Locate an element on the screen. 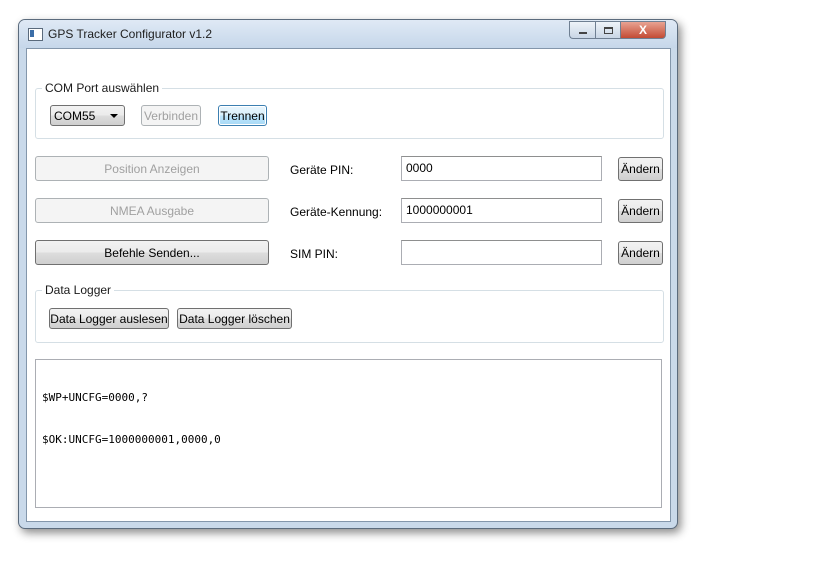  change-sim-pin-button: Ändern is located at coordinates (640, 253).